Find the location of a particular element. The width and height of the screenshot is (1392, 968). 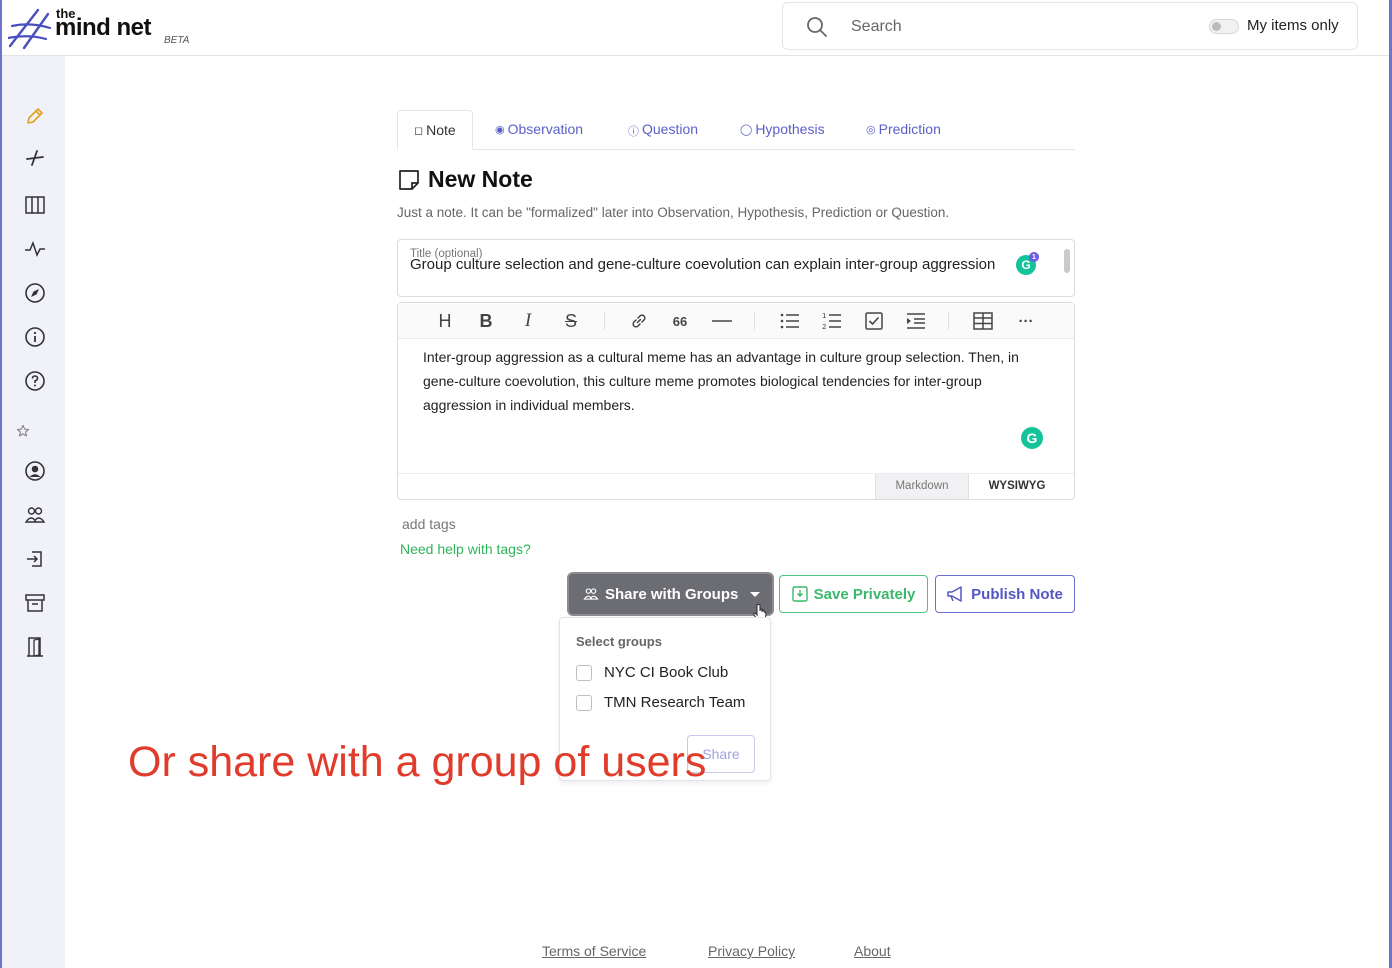

tab-note: ◻ Note is located at coordinates (435, 130).